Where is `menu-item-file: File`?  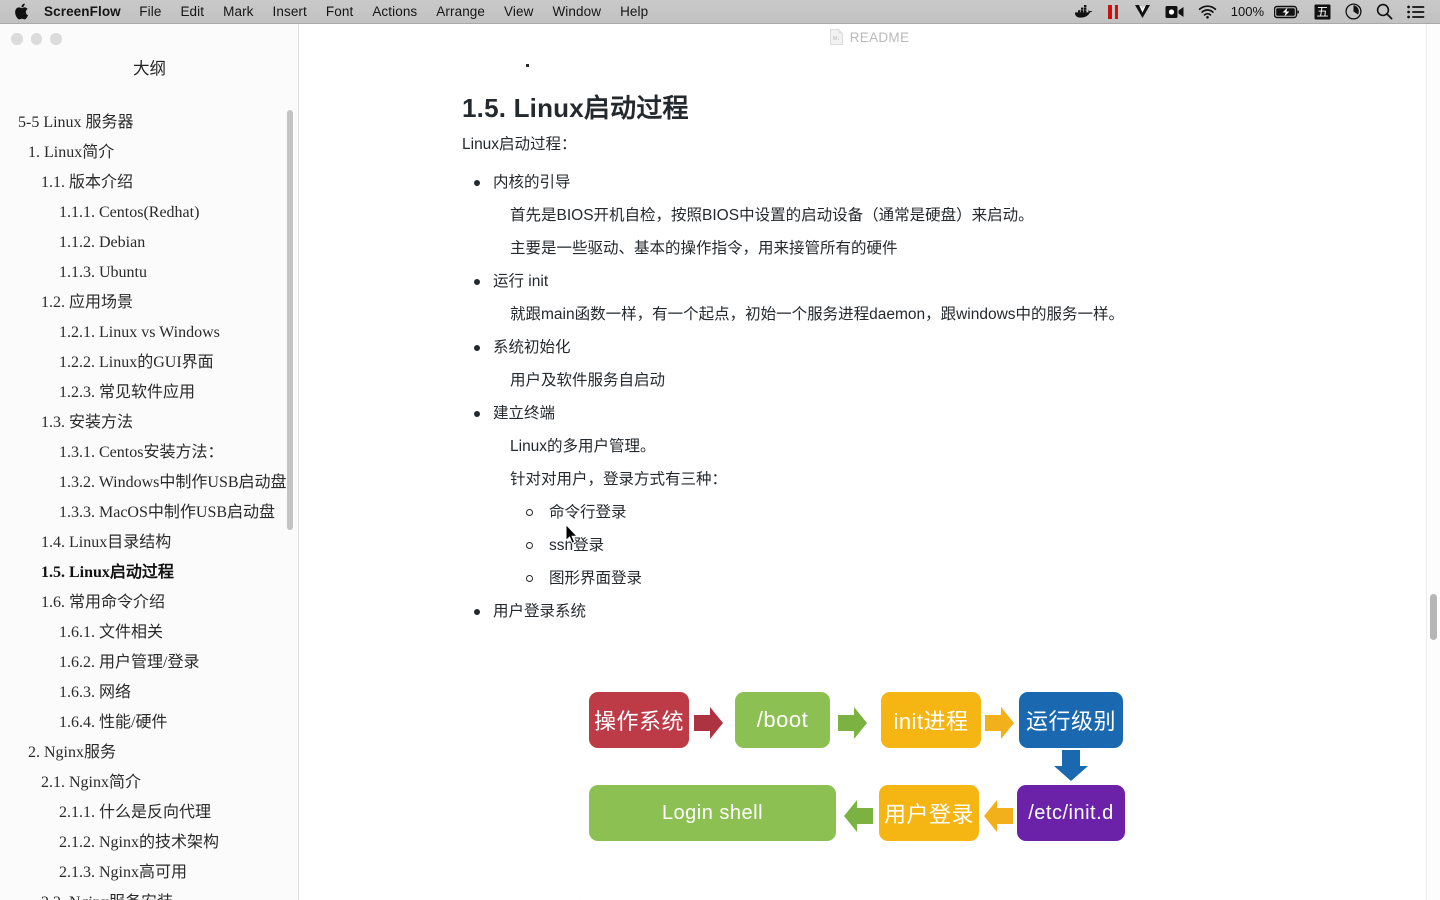 menu-item-file: File is located at coordinates (150, 12).